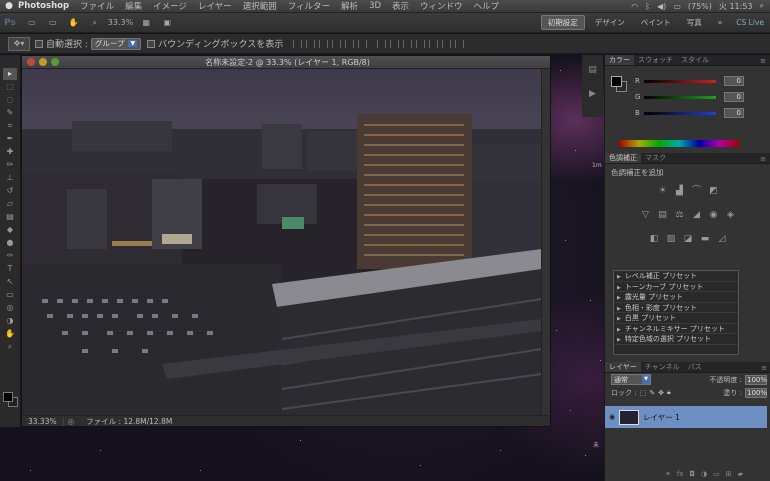 Image resolution: width=770 pixels, height=481 pixels. I want to click on opacity-field: 100%, so click(756, 379).